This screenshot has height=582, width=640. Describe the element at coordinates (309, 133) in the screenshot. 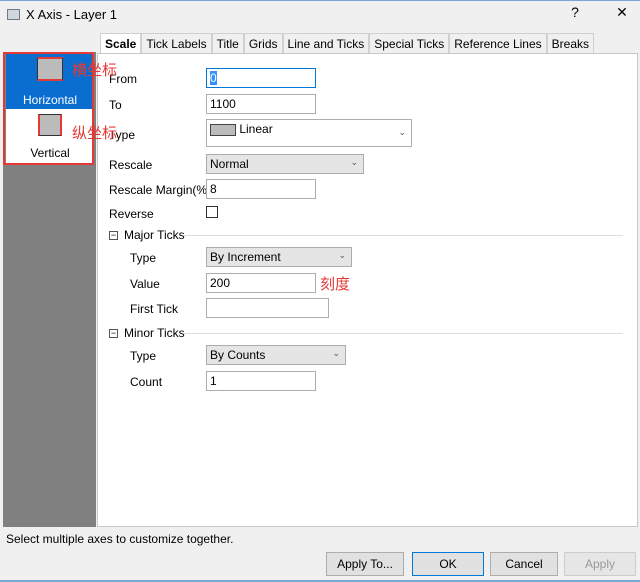

I see `scale-type-select: Linear ⌄` at that location.